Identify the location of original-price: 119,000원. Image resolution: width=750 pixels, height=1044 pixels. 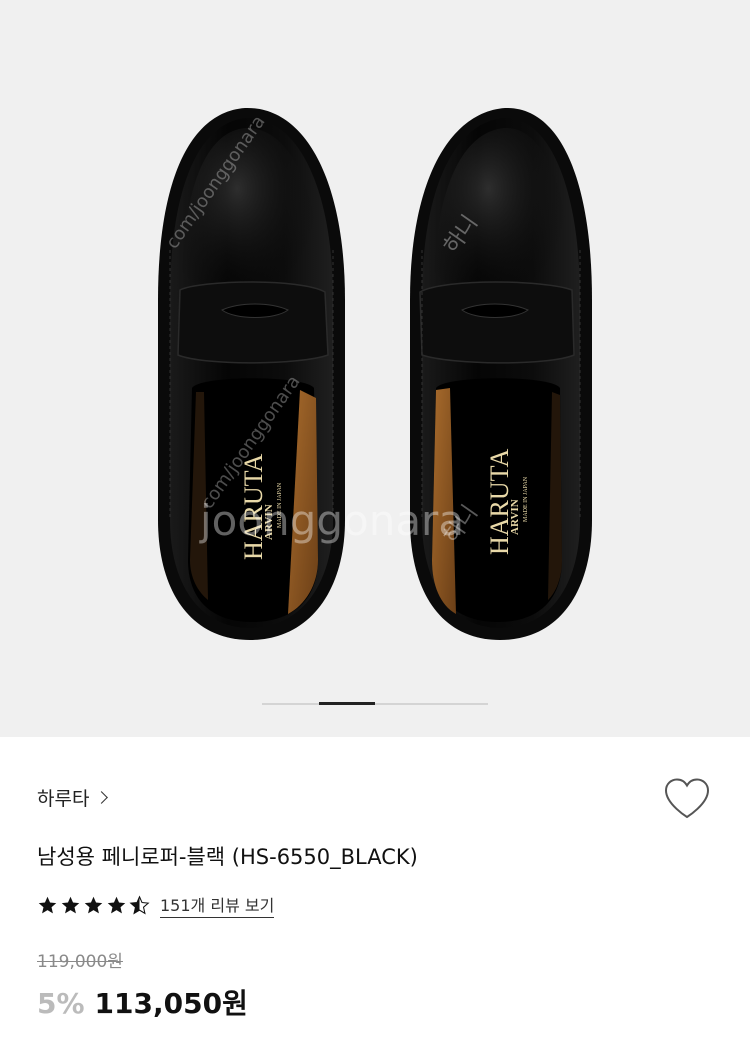
(80, 962).